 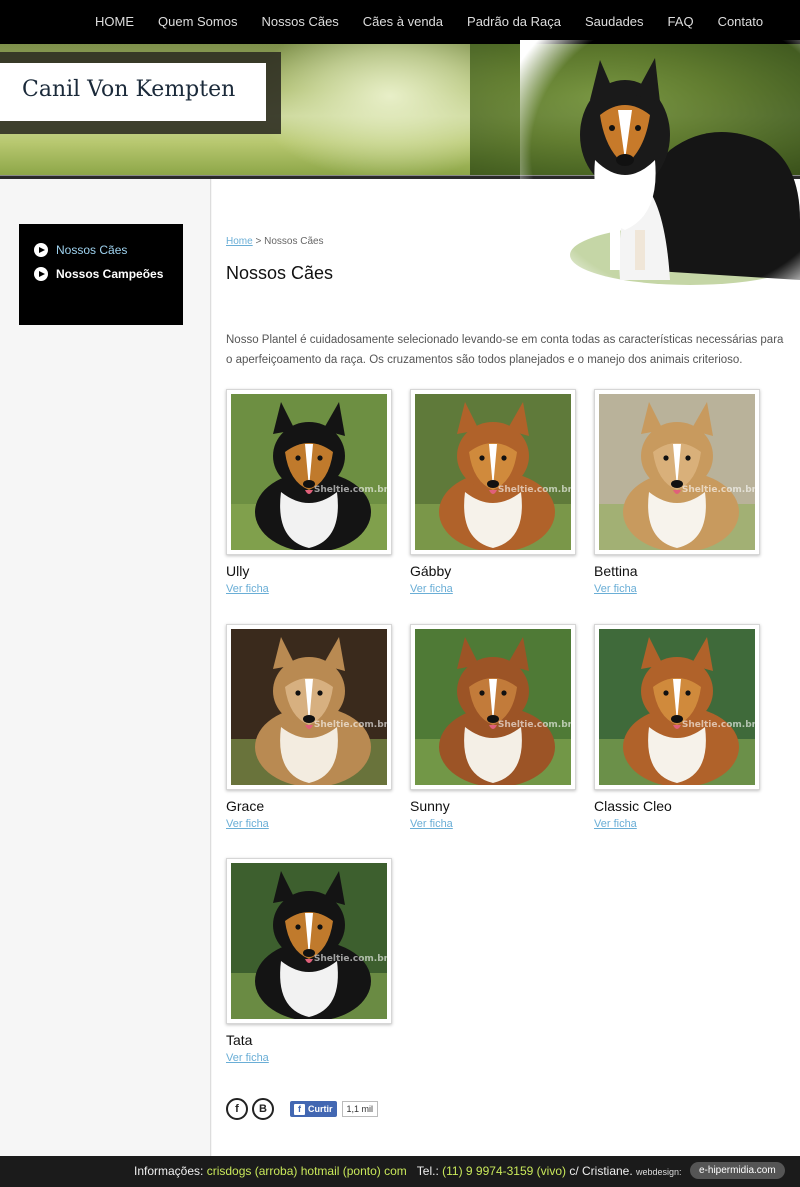 What do you see at coordinates (741, 22) in the screenshot?
I see `nav-item-contato: Contato` at bounding box center [741, 22].